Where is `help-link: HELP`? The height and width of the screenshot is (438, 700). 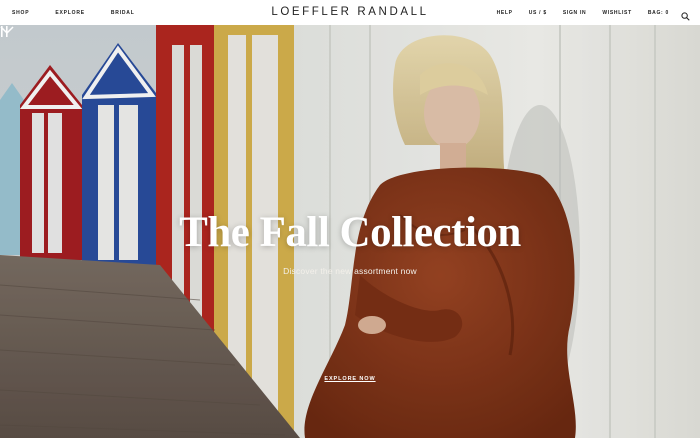 help-link: HELP is located at coordinates (505, 13).